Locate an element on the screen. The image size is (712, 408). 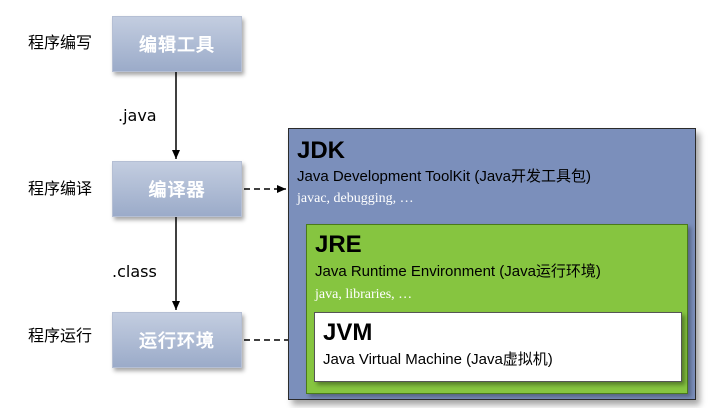
jdk-description: Java Development ToolKit (Java开发工具包) is located at coordinates (444, 176).